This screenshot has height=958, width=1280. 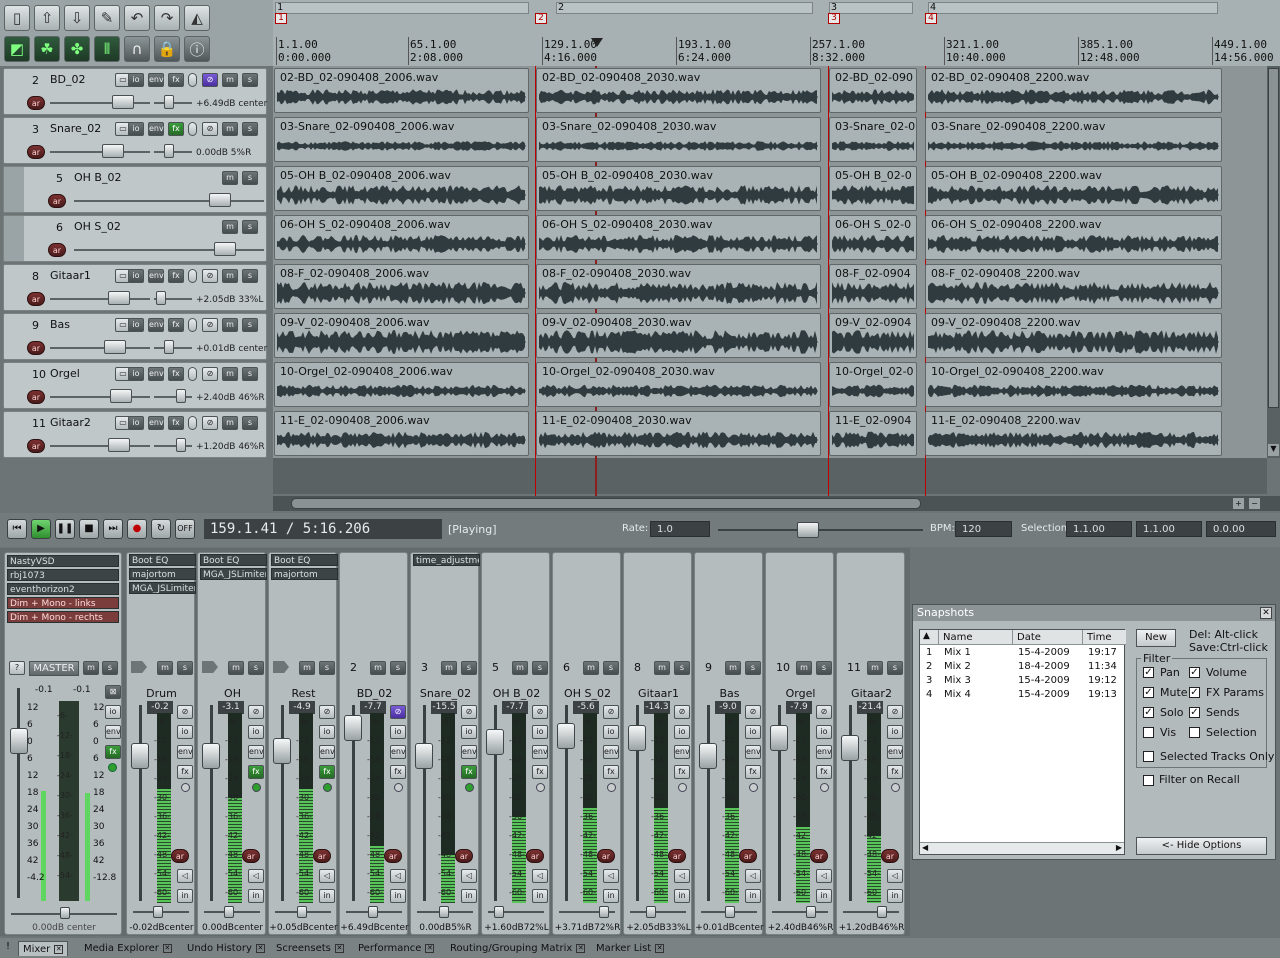 I want to click on track-name: Gitaar1, so click(x=77, y=276).